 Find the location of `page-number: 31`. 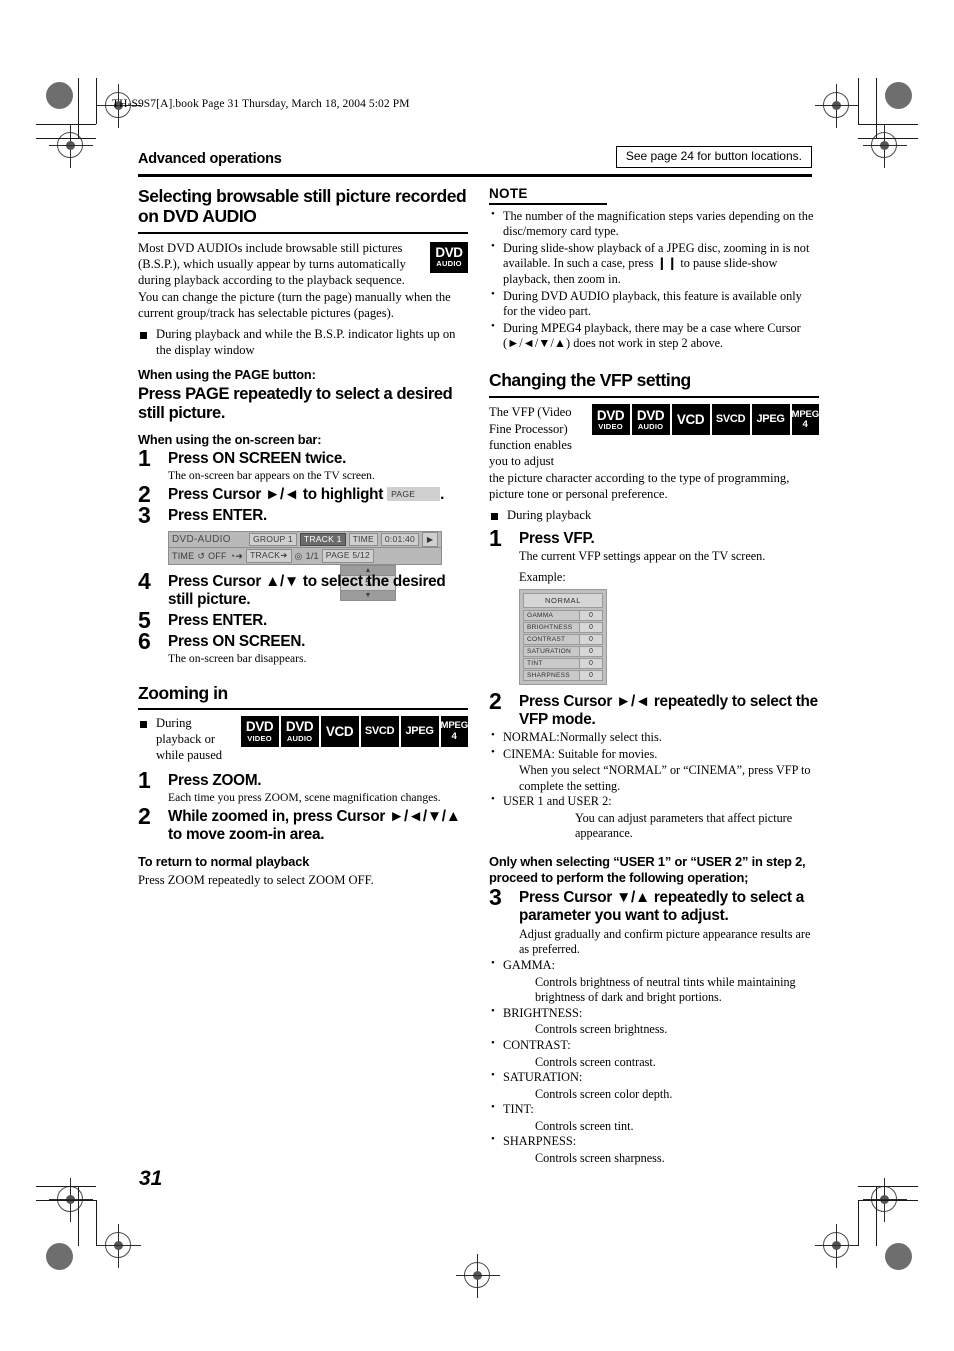

page-number: 31 is located at coordinates (151, 1178).